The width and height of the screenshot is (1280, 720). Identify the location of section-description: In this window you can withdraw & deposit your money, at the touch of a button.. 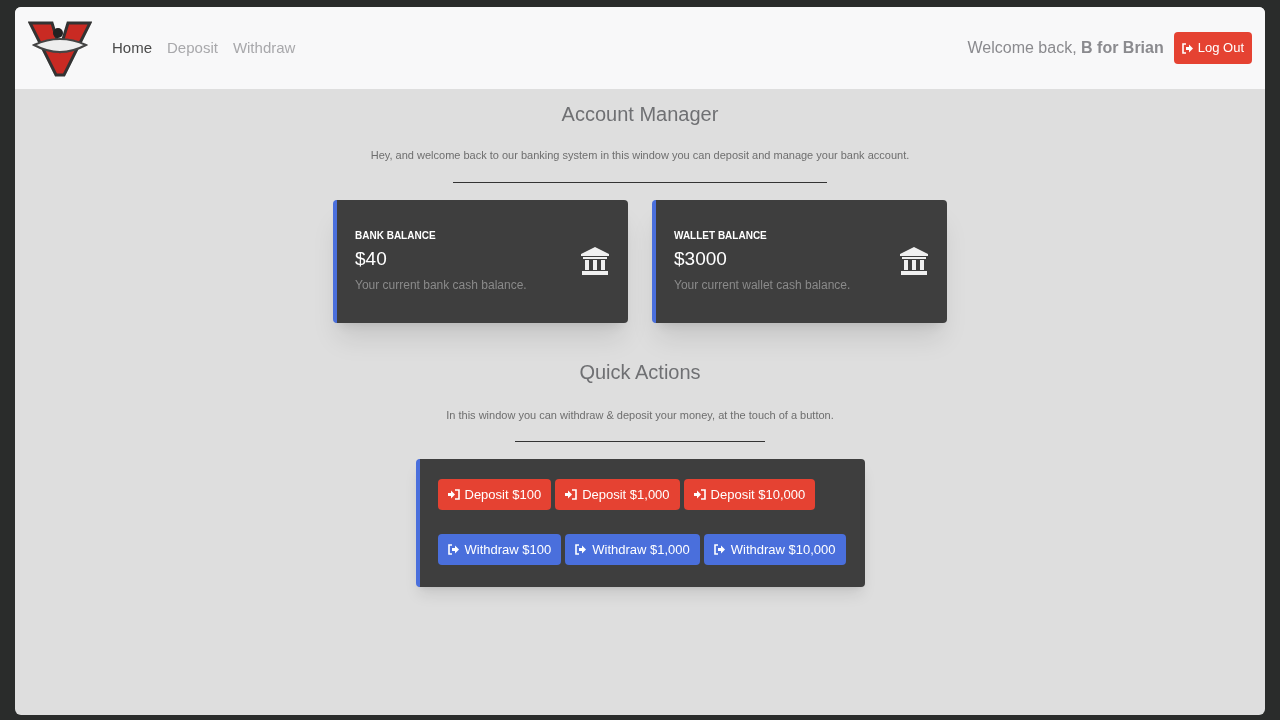
(640, 415).